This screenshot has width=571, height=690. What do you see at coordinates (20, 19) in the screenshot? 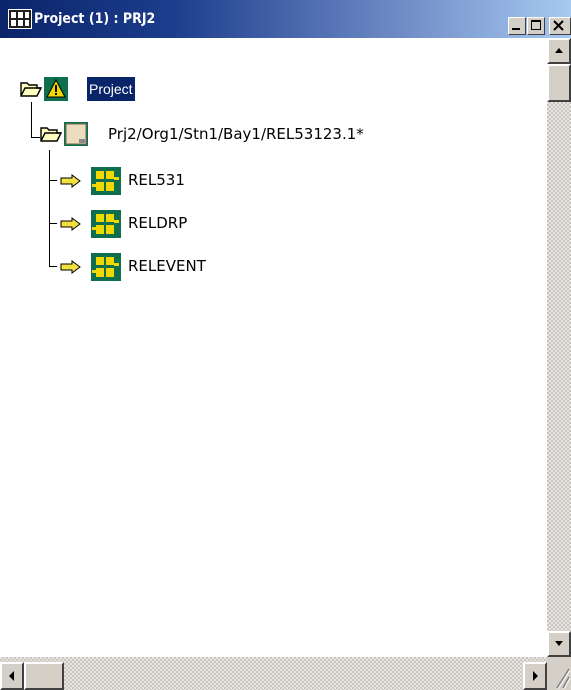
I see `project-app-icon` at bounding box center [20, 19].